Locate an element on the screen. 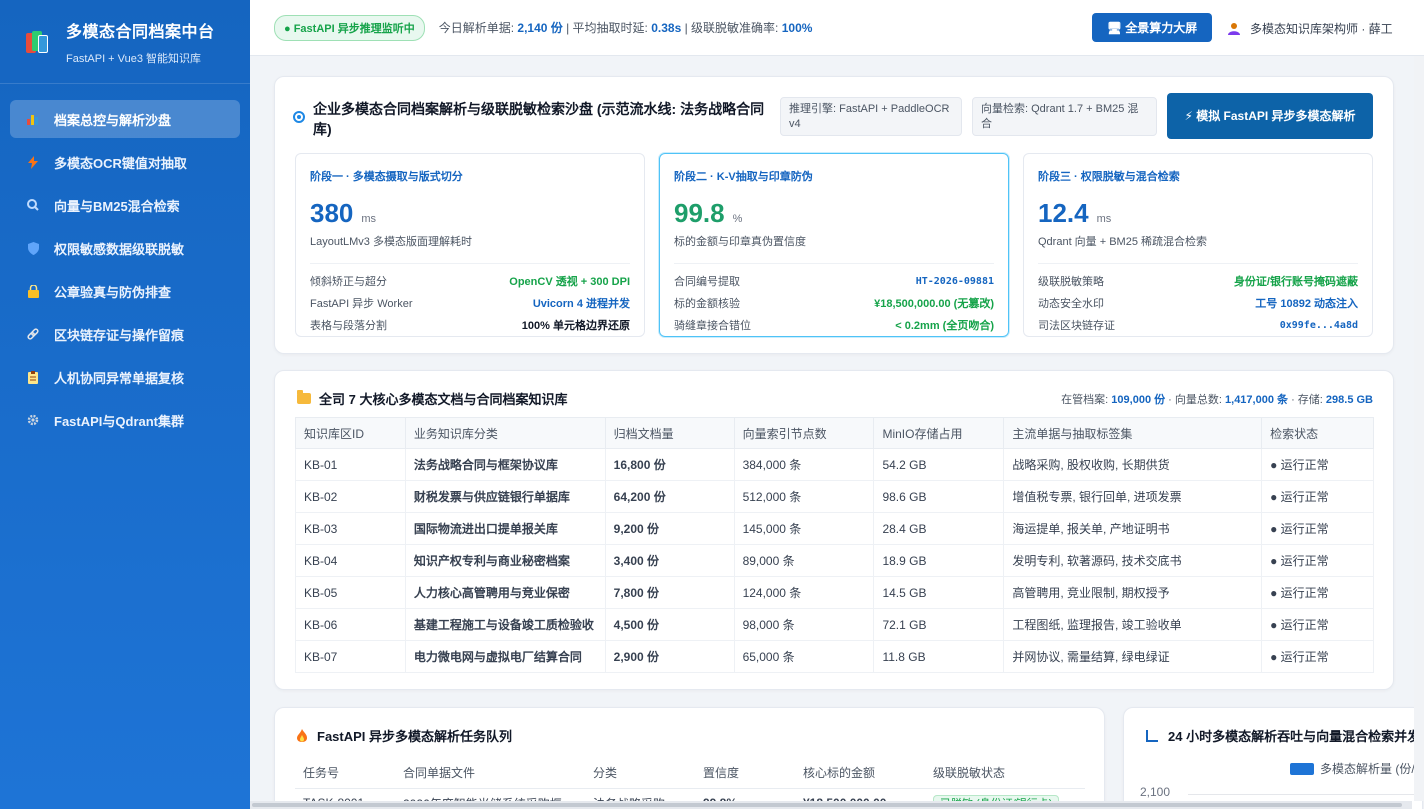 The width and height of the screenshot is (1424, 809). chart-title-text: 24 小时多模态解析吞吐与向量混合检索并发 is located at coordinates (1294, 736).